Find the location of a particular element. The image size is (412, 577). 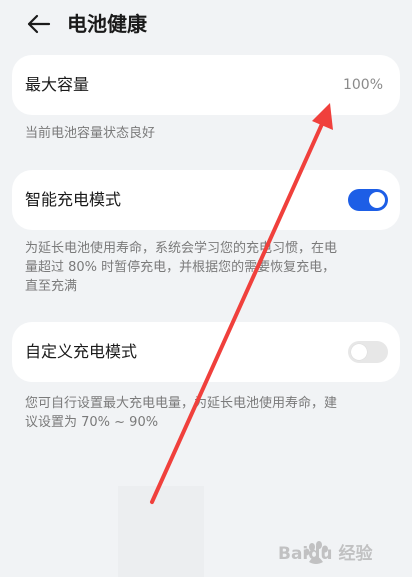

smart-charging-toggle is located at coordinates (368, 200).